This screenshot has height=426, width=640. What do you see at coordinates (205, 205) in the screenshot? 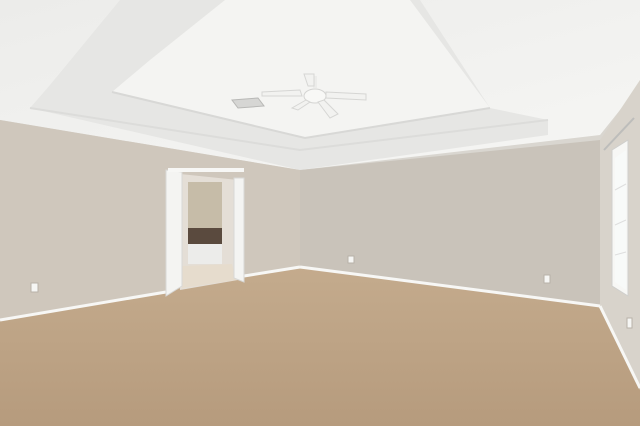
I see `bathroom-wall` at bounding box center [205, 205].